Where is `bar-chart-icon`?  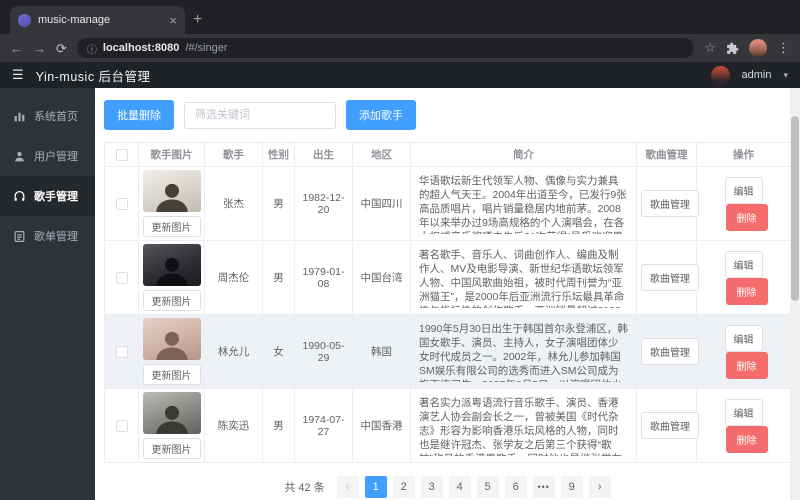
bar-chart-icon is located at coordinates (19, 116).